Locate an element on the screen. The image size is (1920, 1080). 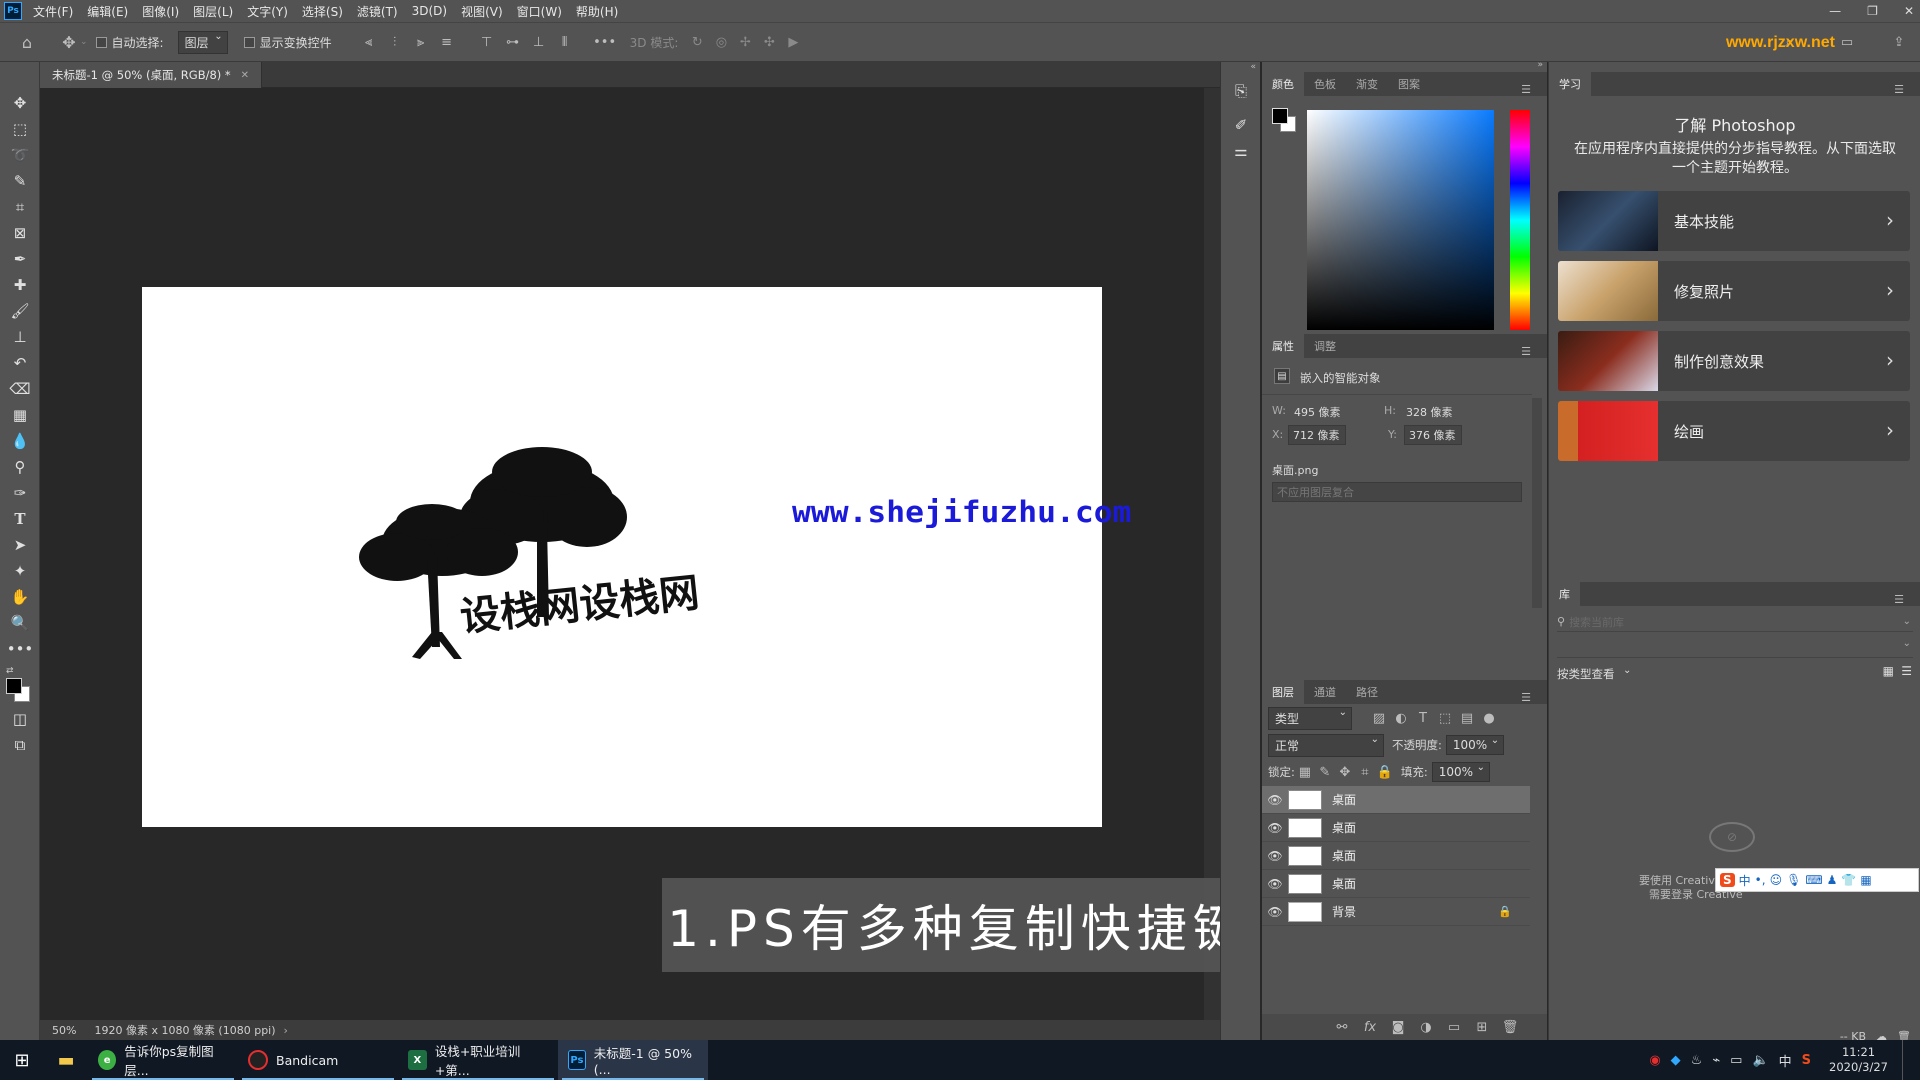
marquee-tool-icon: ⬚ is located at coordinates (20, 129).